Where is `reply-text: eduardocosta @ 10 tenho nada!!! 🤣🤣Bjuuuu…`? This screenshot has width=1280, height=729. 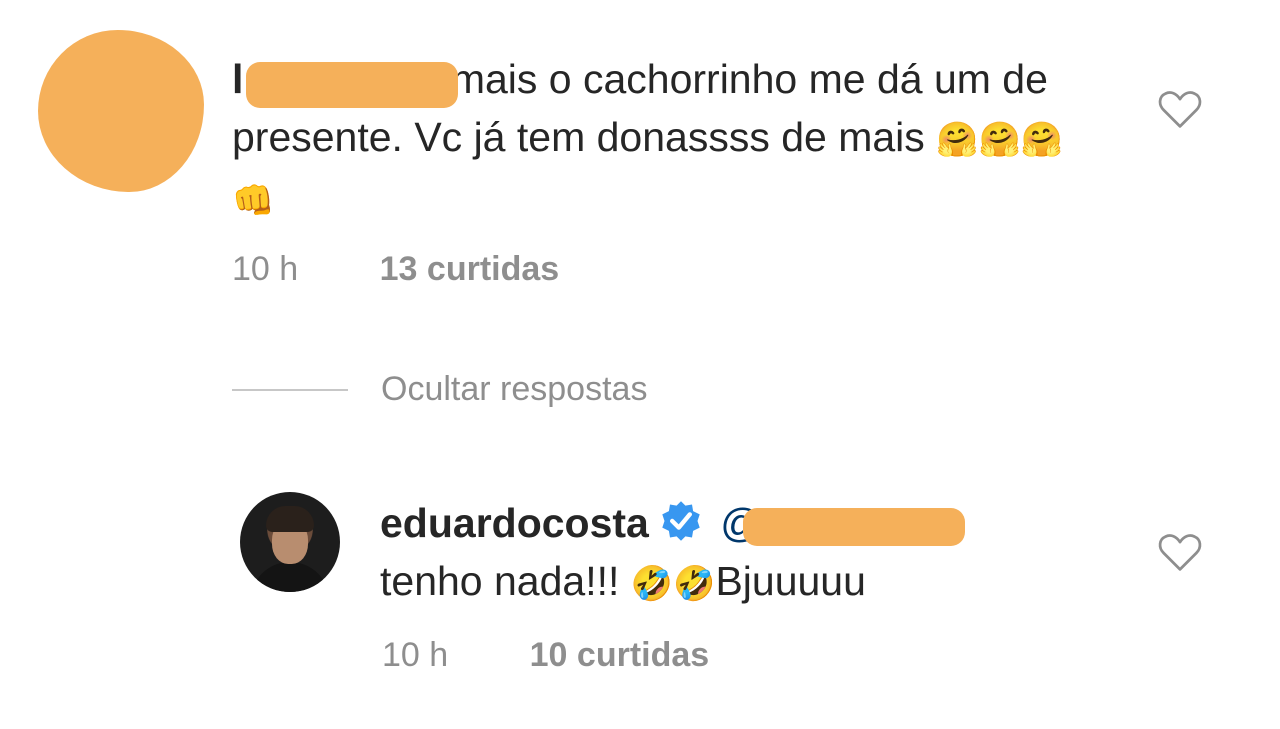 reply-text: eduardocosta @ 10 tenho nada!!! 🤣🤣Bjuuuu… is located at coordinates (750, 553).